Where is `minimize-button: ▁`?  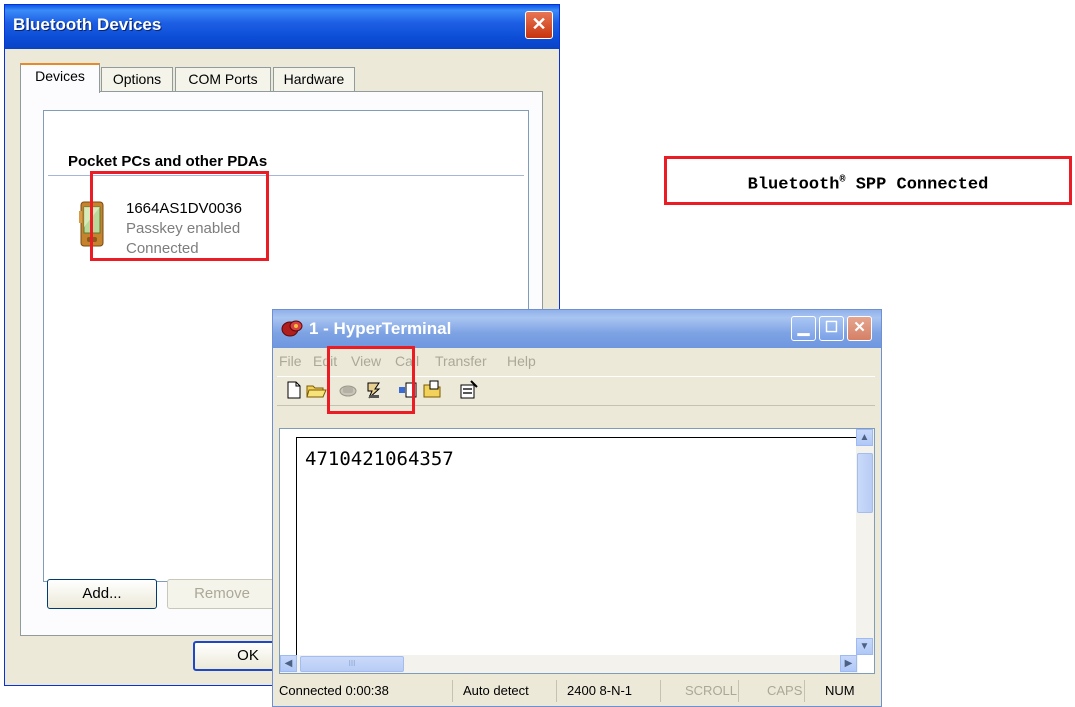 minimize-button: ▁ is located at coordinates (803, 328).